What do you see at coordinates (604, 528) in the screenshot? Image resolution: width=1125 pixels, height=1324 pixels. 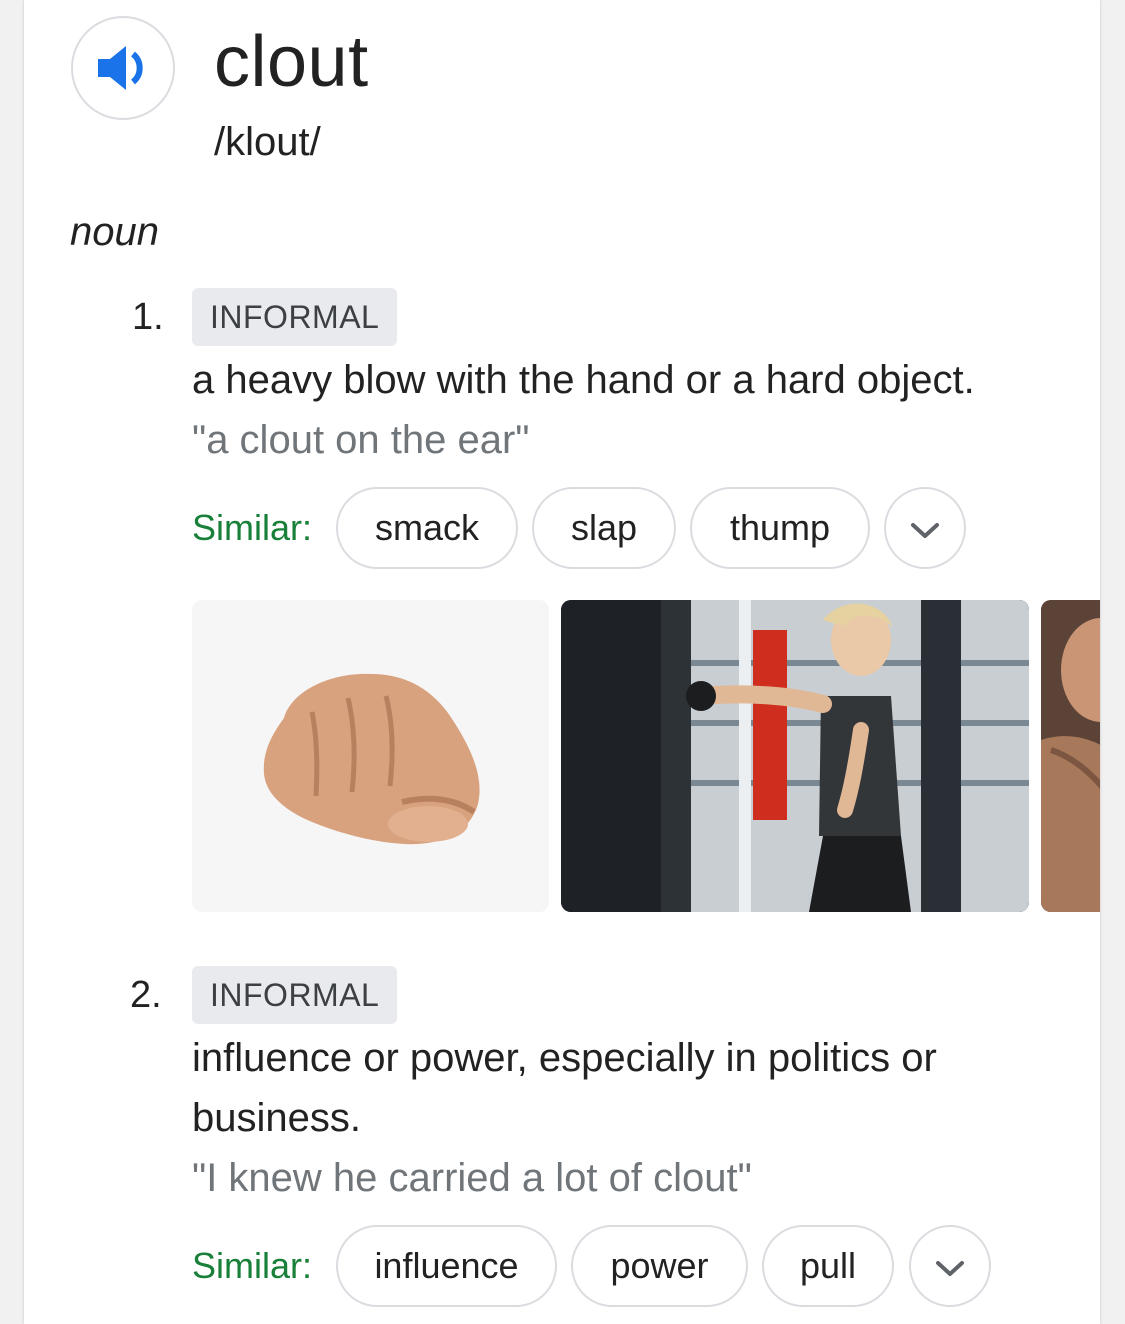 I see `similar-chip-slap: slap` at bounding box center [604, 528].